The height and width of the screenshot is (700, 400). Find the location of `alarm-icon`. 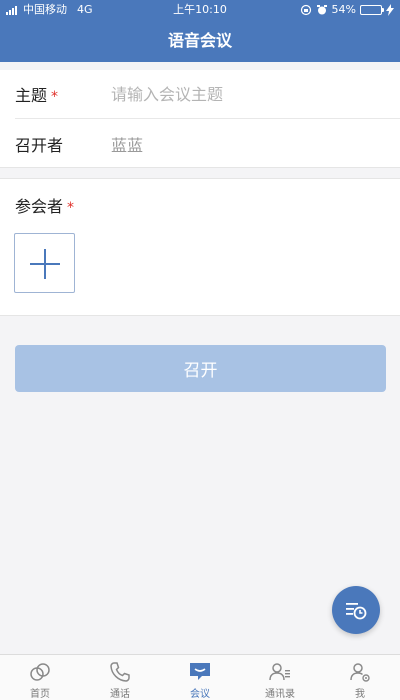

alarm-icon is located at coordinates (321, 10).